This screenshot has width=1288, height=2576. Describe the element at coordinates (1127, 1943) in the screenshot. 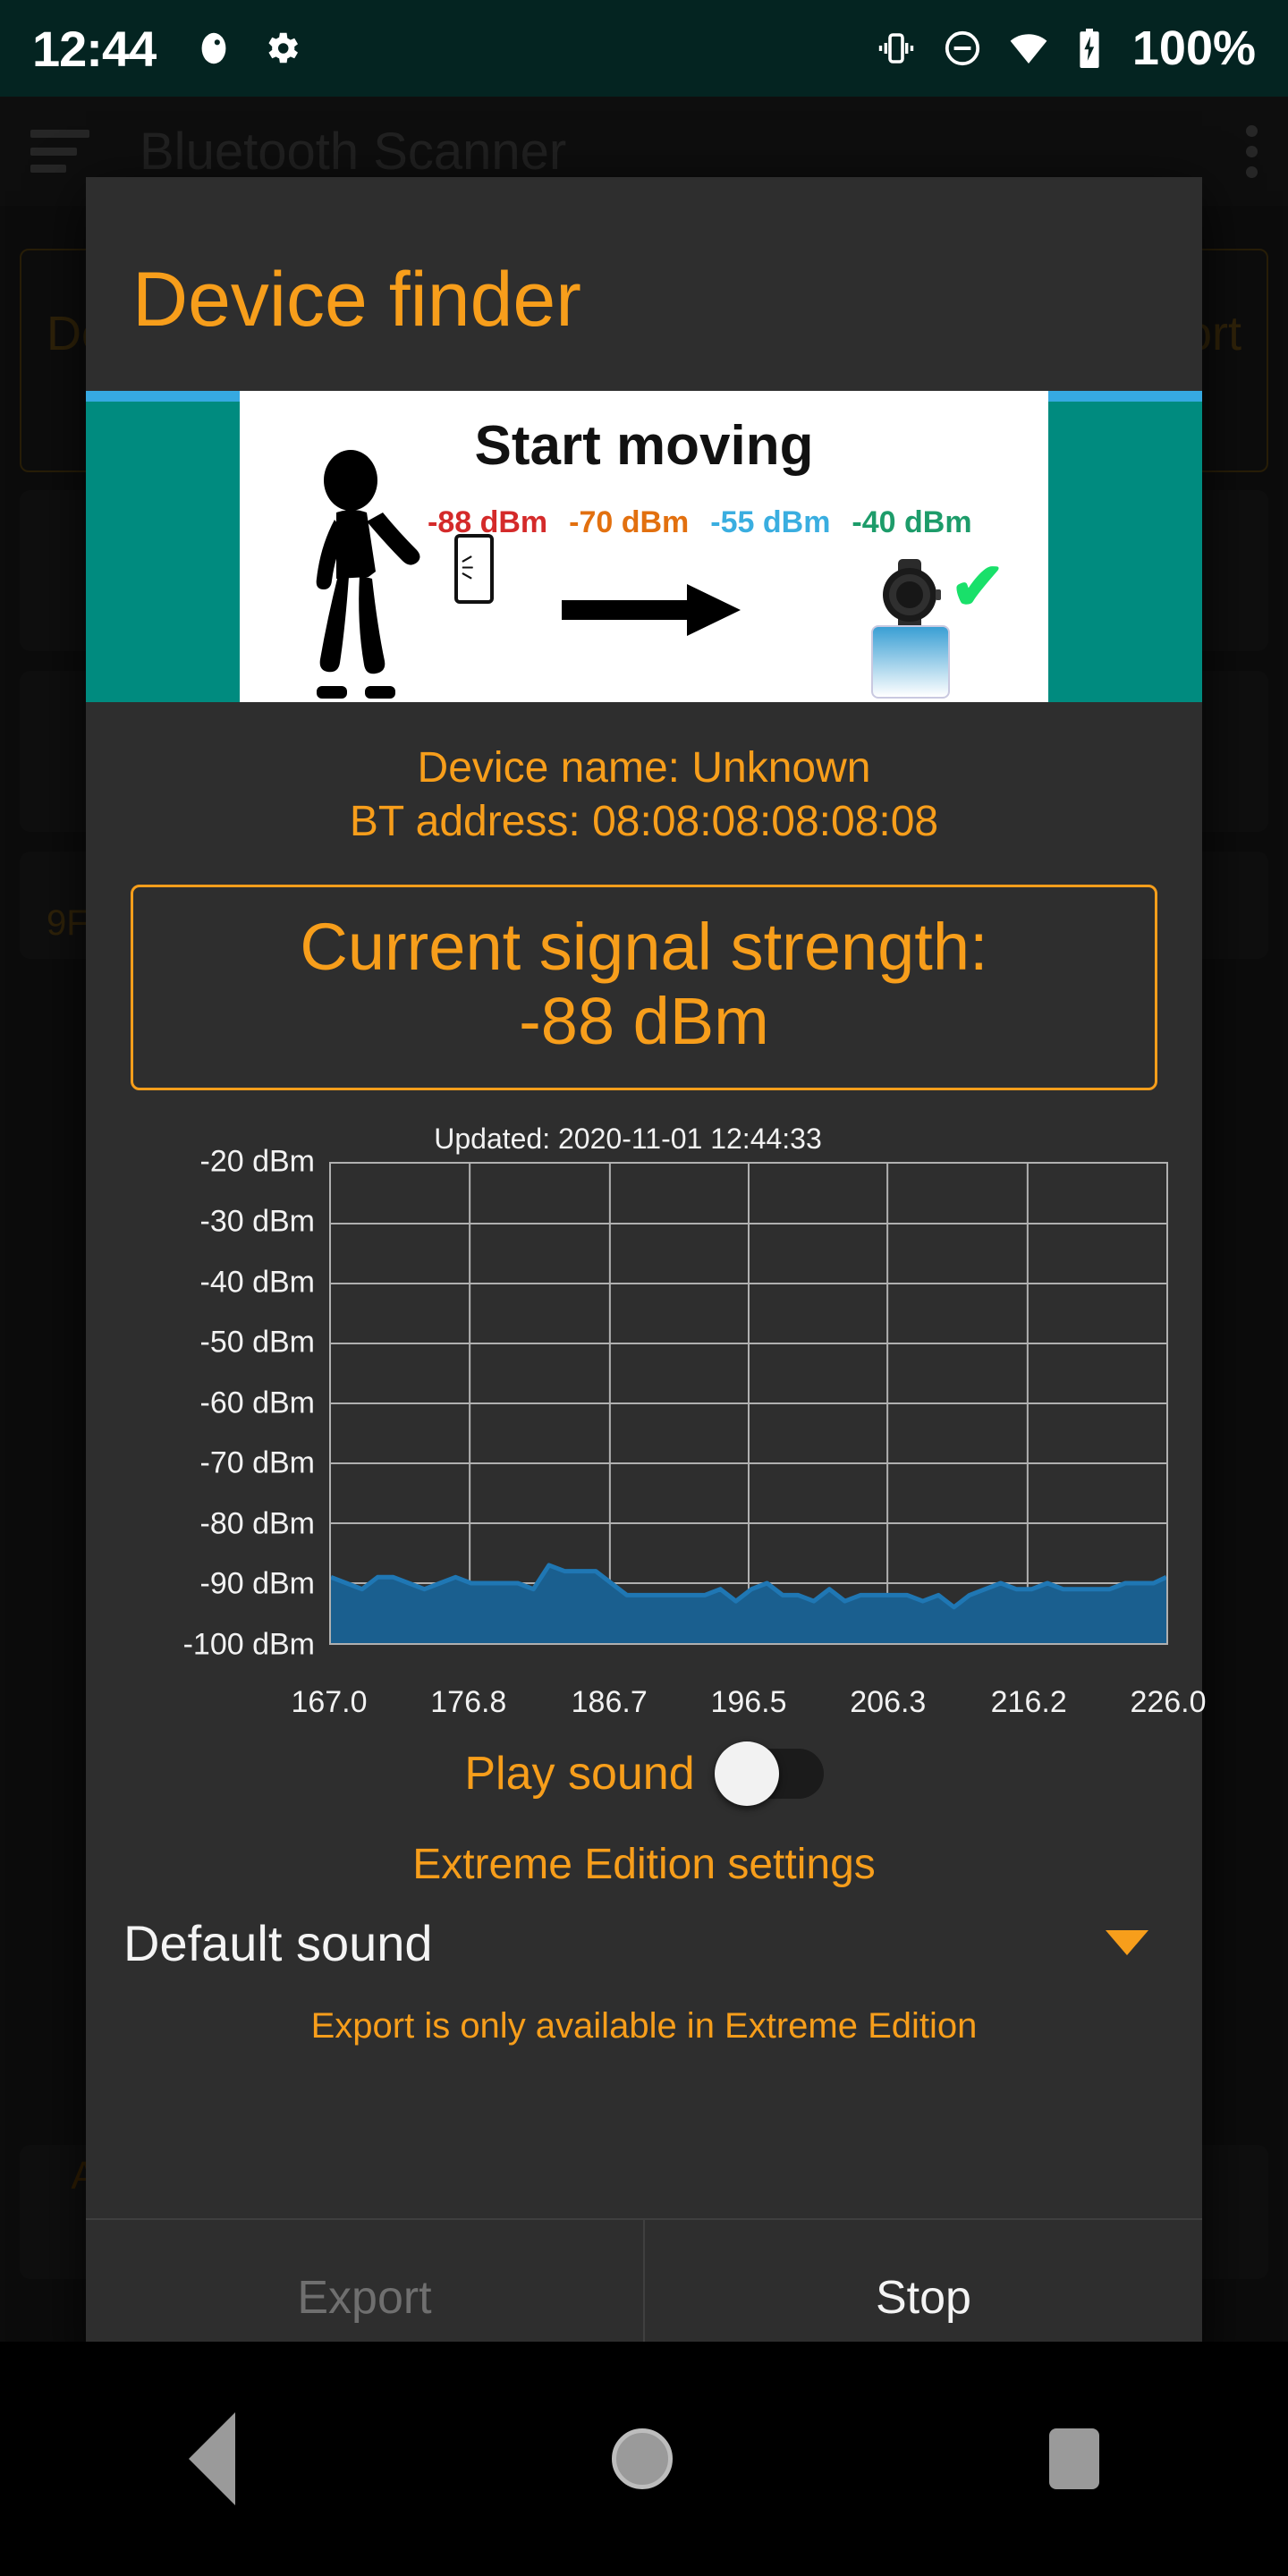

I see `chevron-down-icon` at that location.